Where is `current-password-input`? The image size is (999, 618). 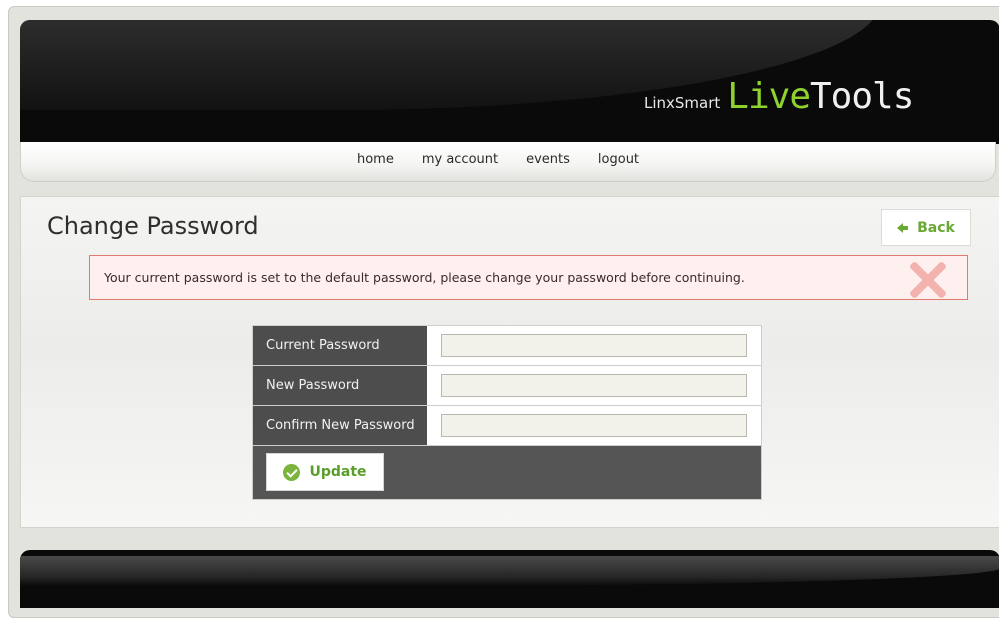
current-password-input is located at coordinates (594, 345).